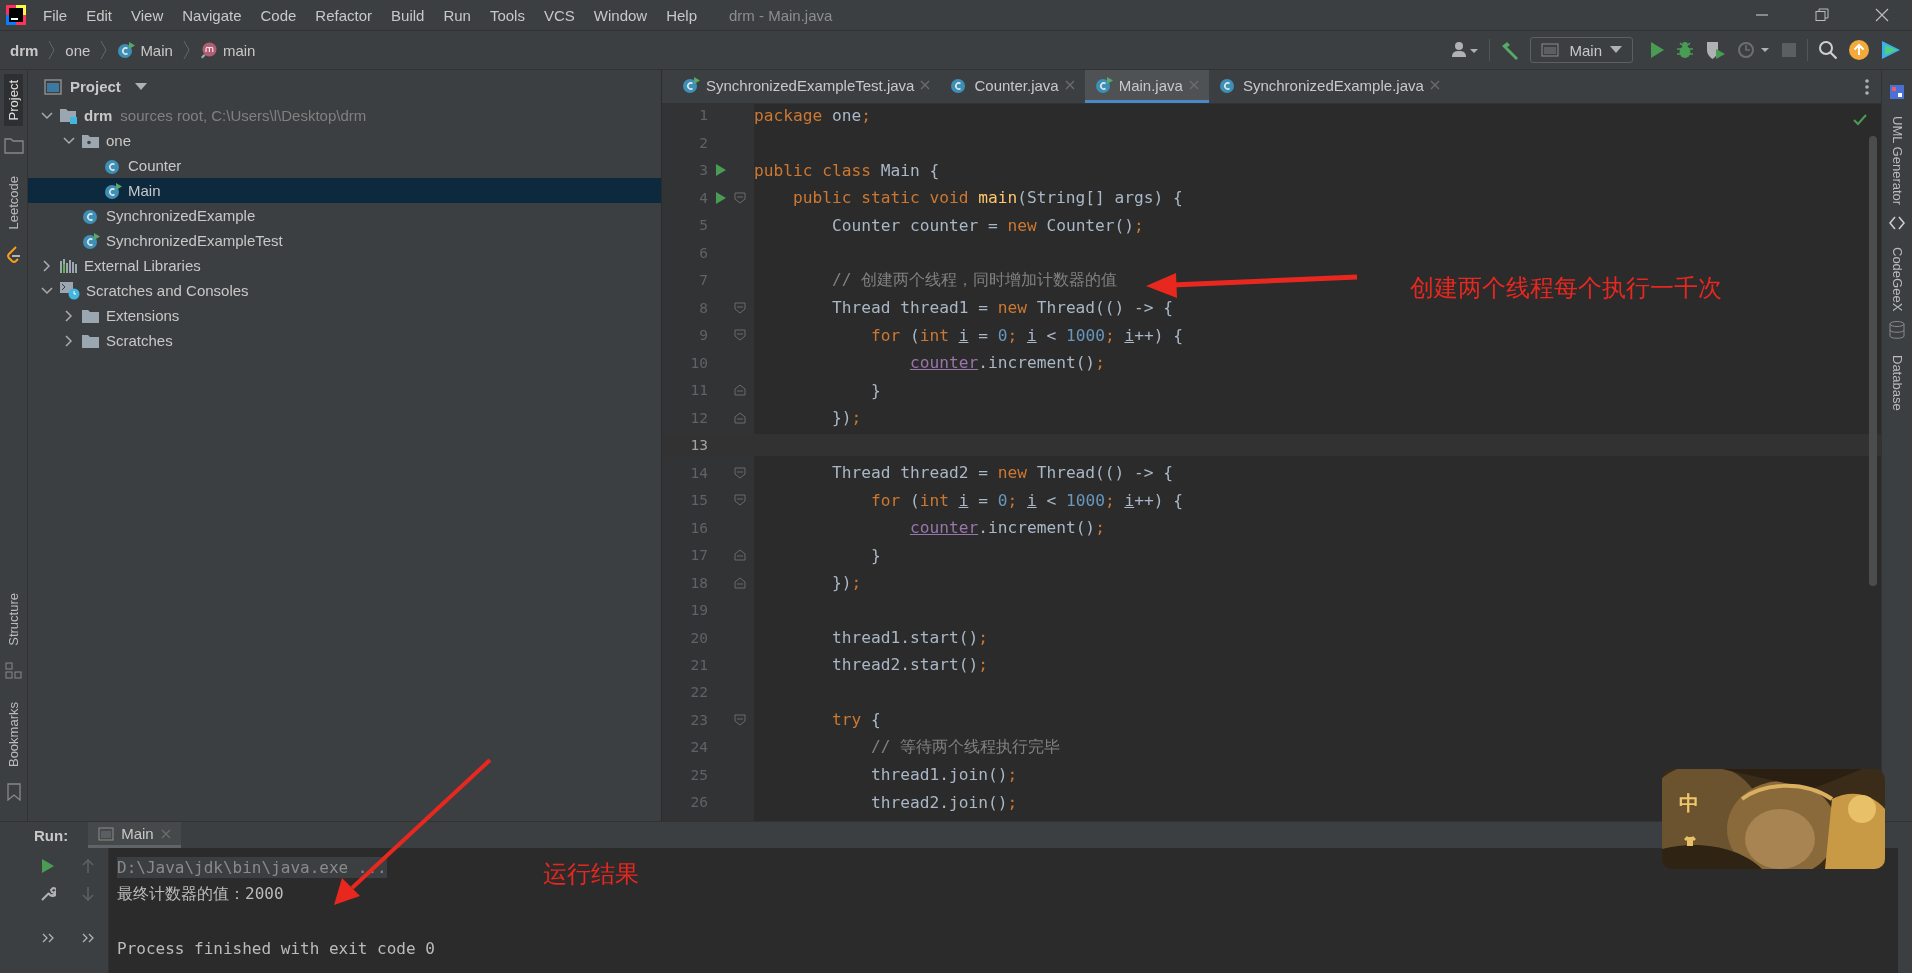 This screenshot has height=973, width=1912. I want to click on code-brackets-icon, so click(1897, 223).